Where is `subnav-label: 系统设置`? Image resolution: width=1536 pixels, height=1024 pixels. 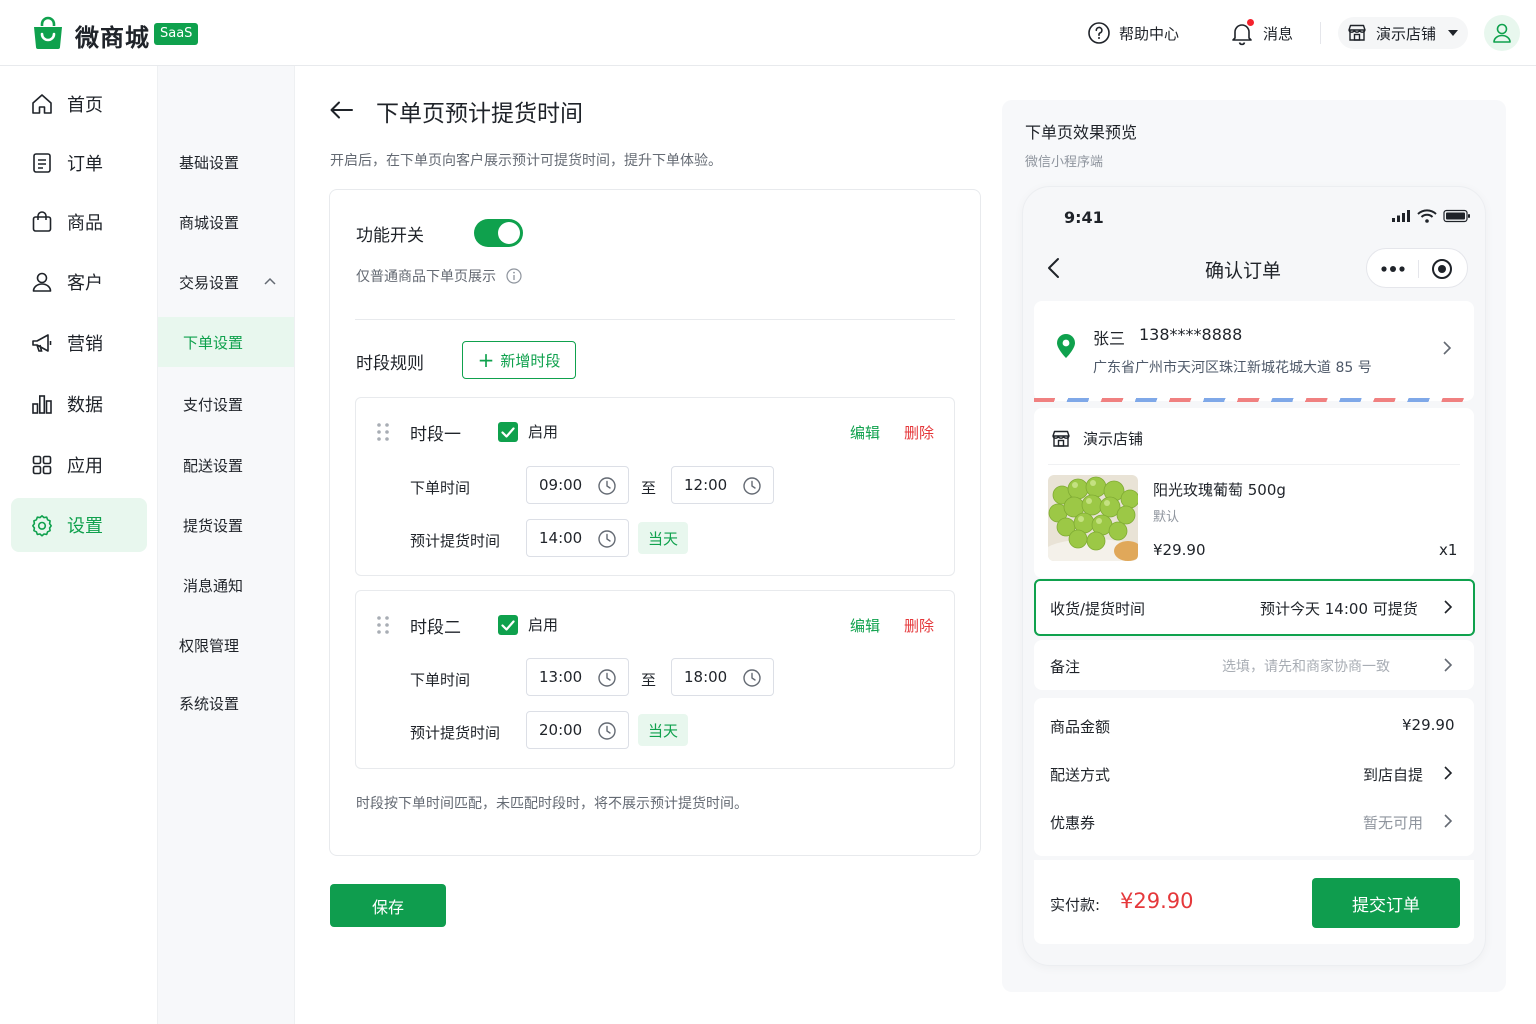 subnav-label: 系统设置 is located at coordinates (209, 703).